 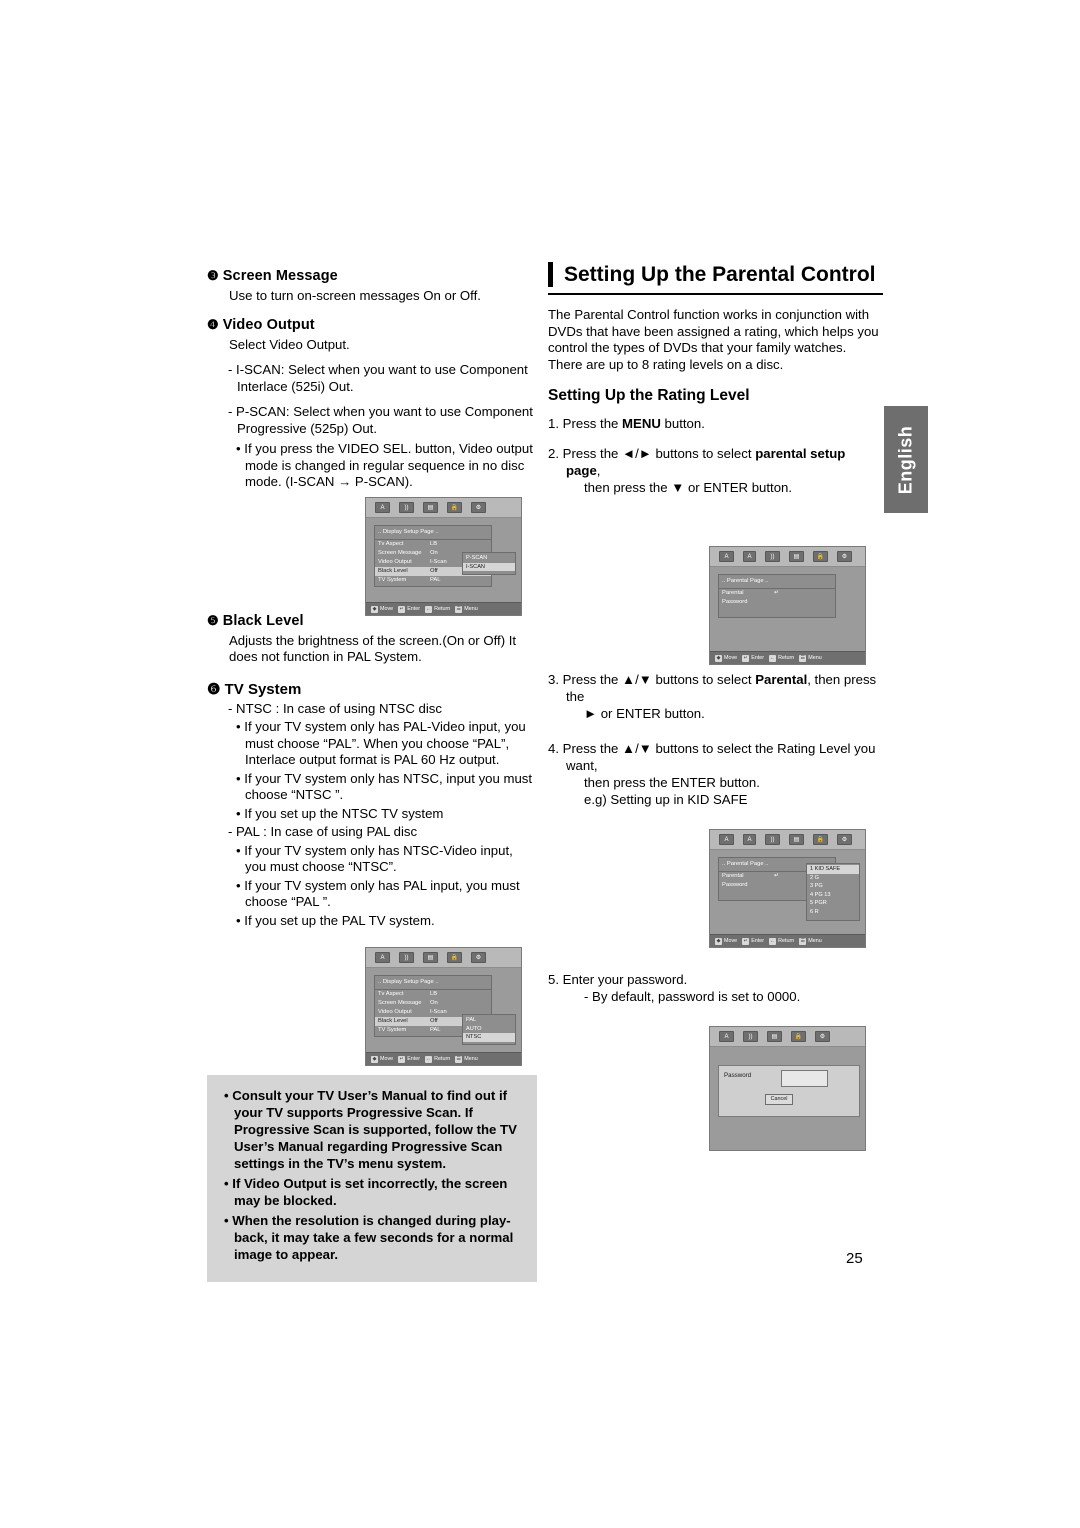 I want to click on osd-side-option-selected: I-SCAN, so click(x=489, y=567).